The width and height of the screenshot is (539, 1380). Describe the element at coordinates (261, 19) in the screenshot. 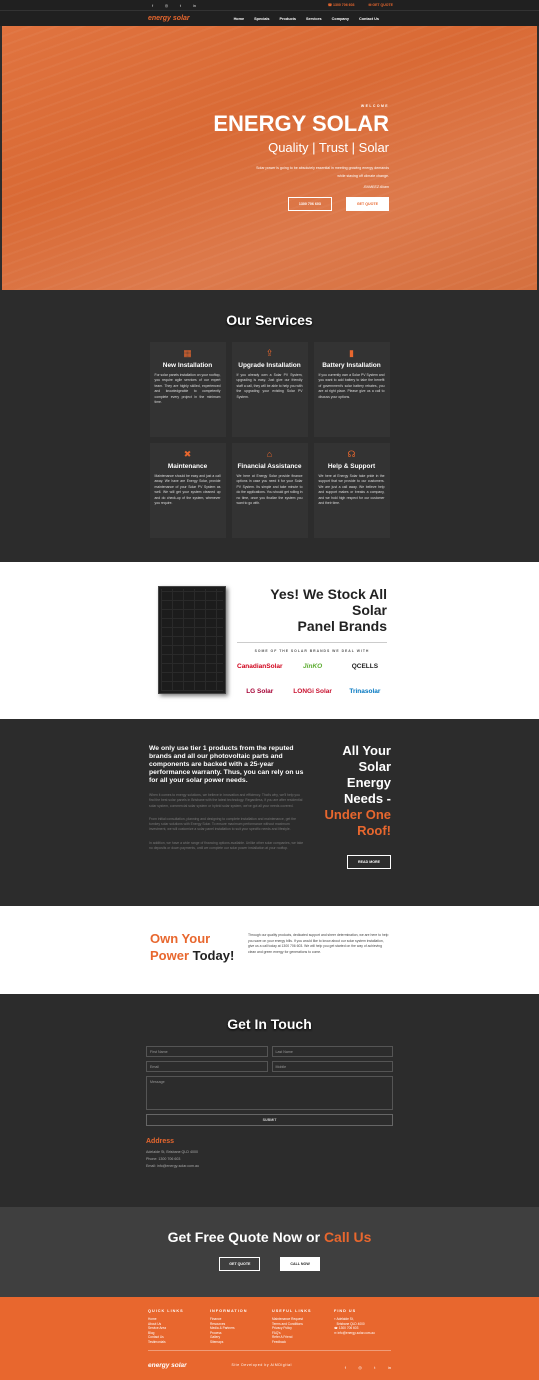

I see `nav-specials: Specials` at that location.